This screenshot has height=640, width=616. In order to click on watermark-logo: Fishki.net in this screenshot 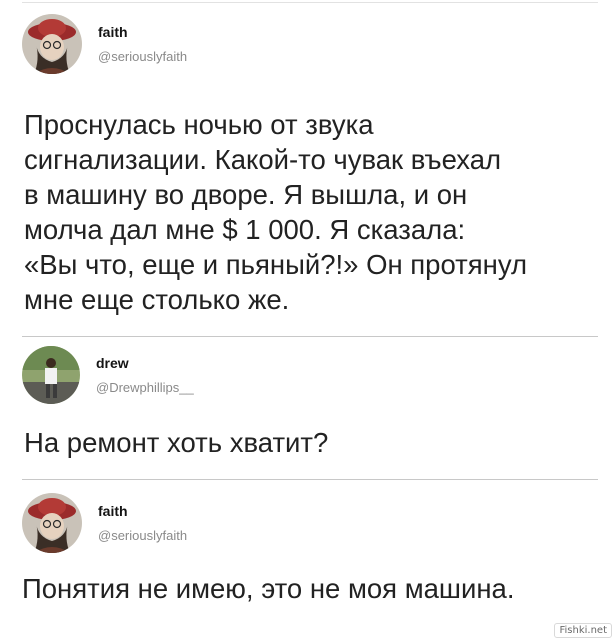, I will do `click(583, 630)`.